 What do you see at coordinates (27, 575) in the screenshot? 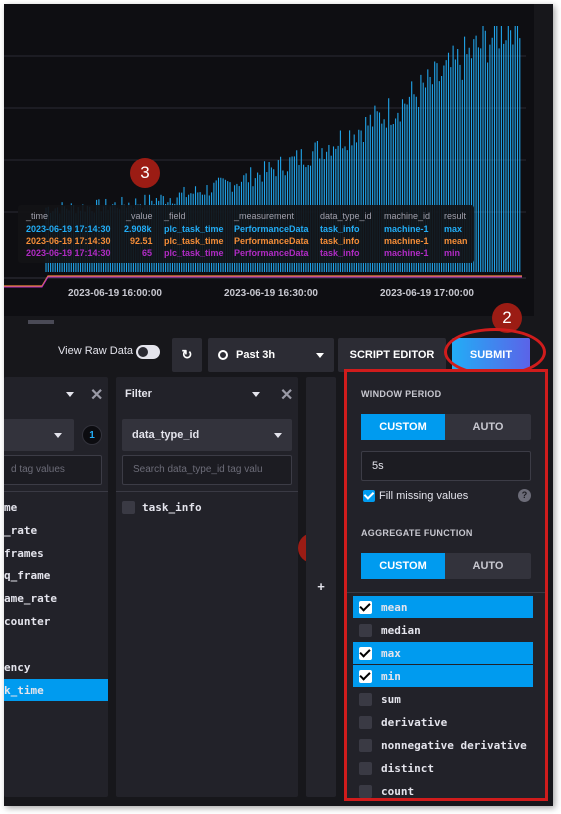
I see `list-item: q_frame` at bounding box center [27, 575].